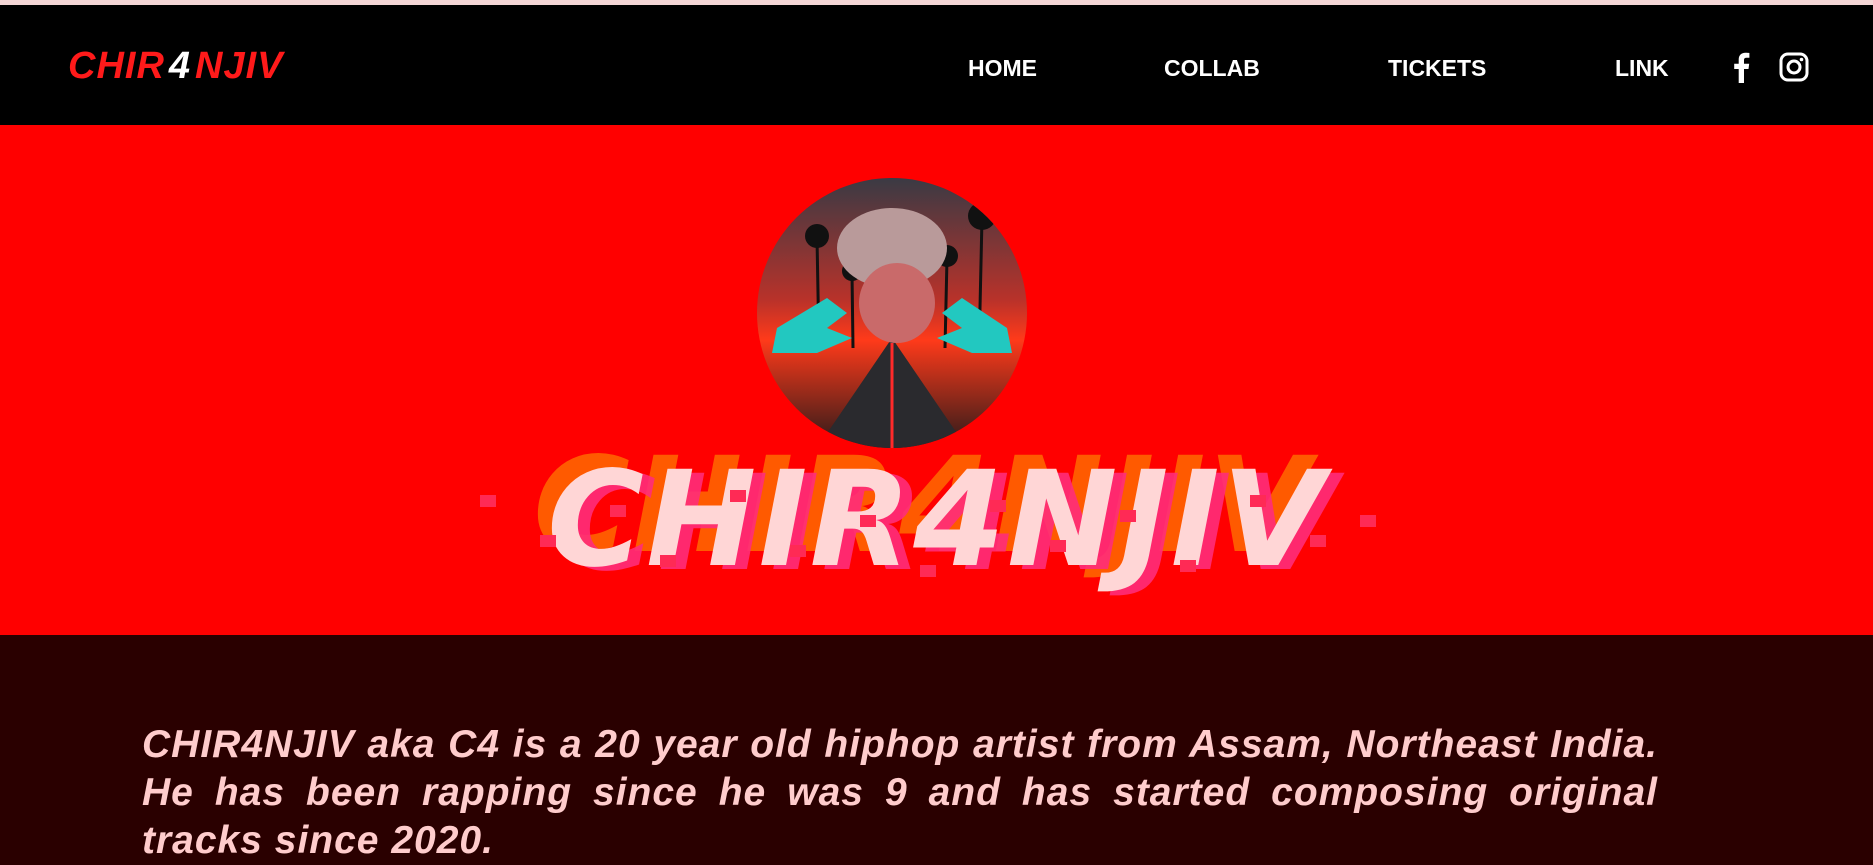 The width and height of the screenshot is (1873, 865). I want to click on facebook-icon, so click(1742, 67).